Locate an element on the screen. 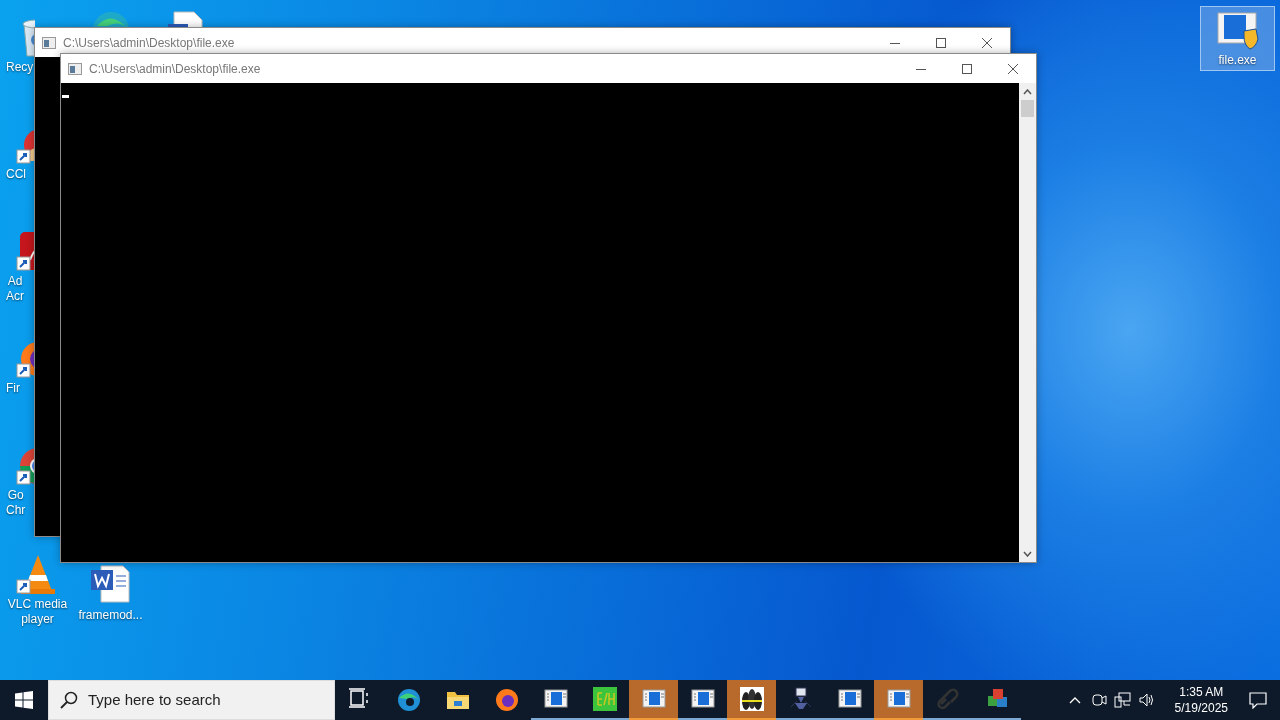 Image resolution: width=1280 pixels, height=720 pixels. chevron-up-icon is located at coordinates (1027, 91).